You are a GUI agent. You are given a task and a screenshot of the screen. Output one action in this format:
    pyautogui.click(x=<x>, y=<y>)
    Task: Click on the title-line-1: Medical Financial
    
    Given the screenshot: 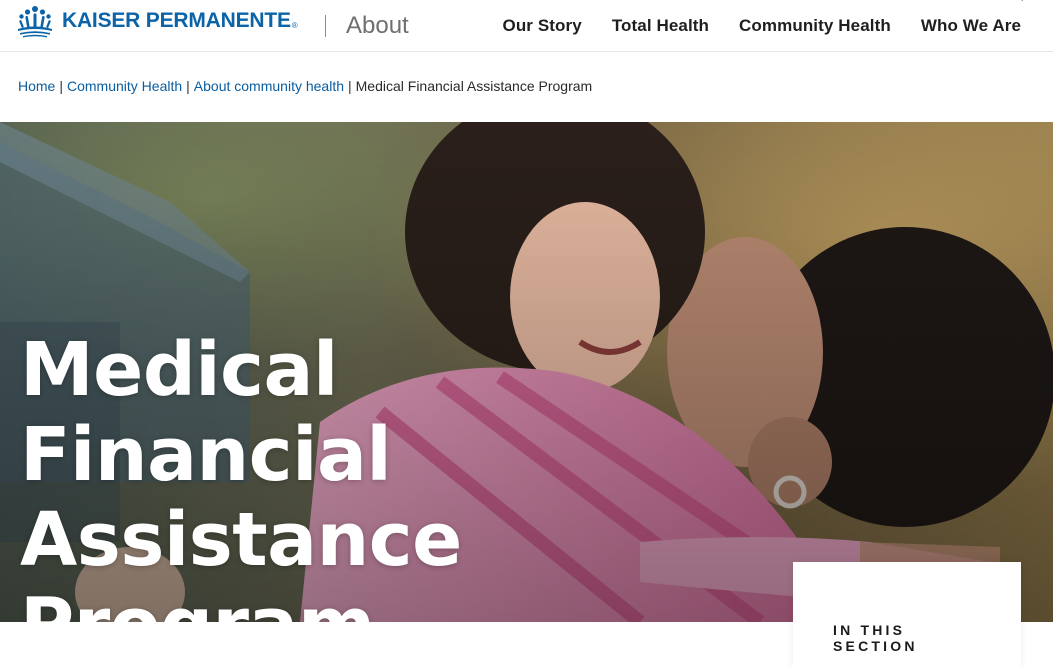 What is the action you would take?
    pyautogui.click(x=206, y=412)
    